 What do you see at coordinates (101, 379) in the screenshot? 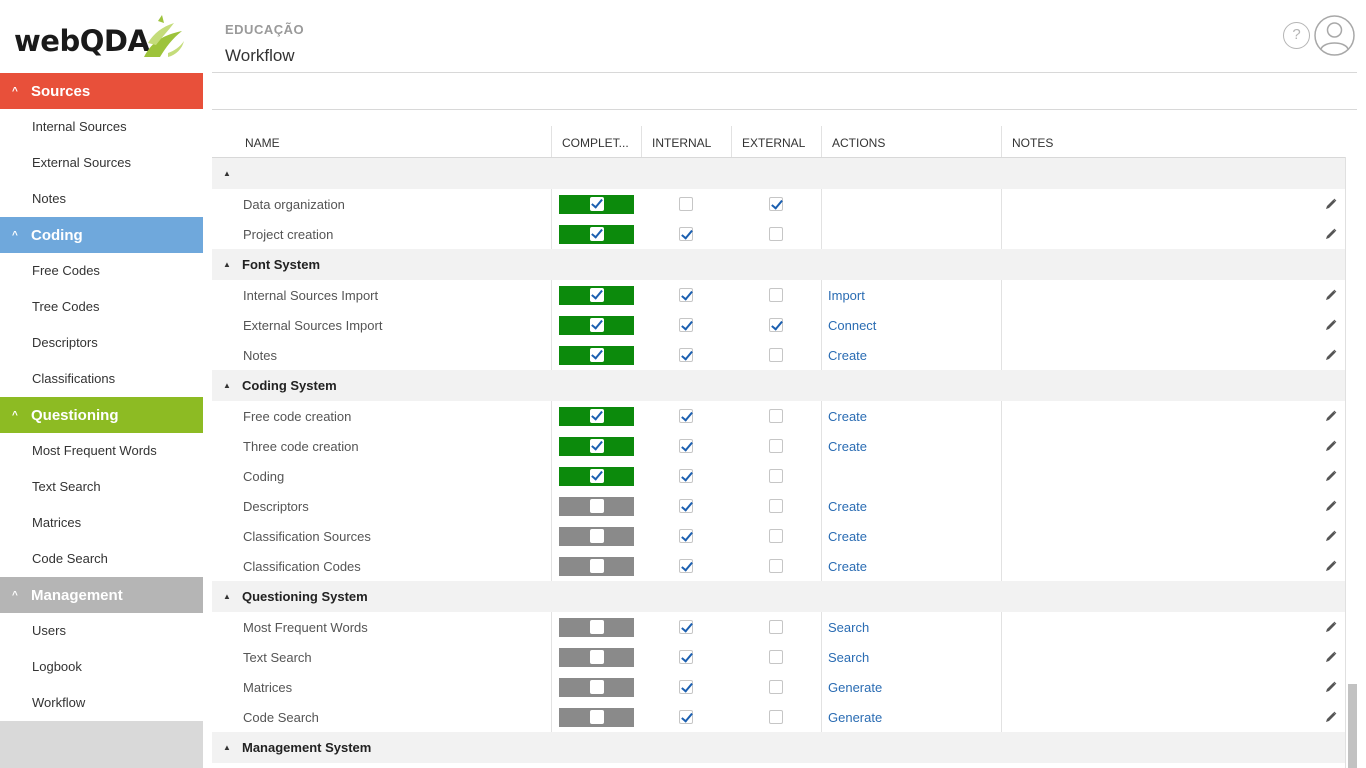
I see `sidebar-item-classifications: Classifications` at bounding box center [101, 379].